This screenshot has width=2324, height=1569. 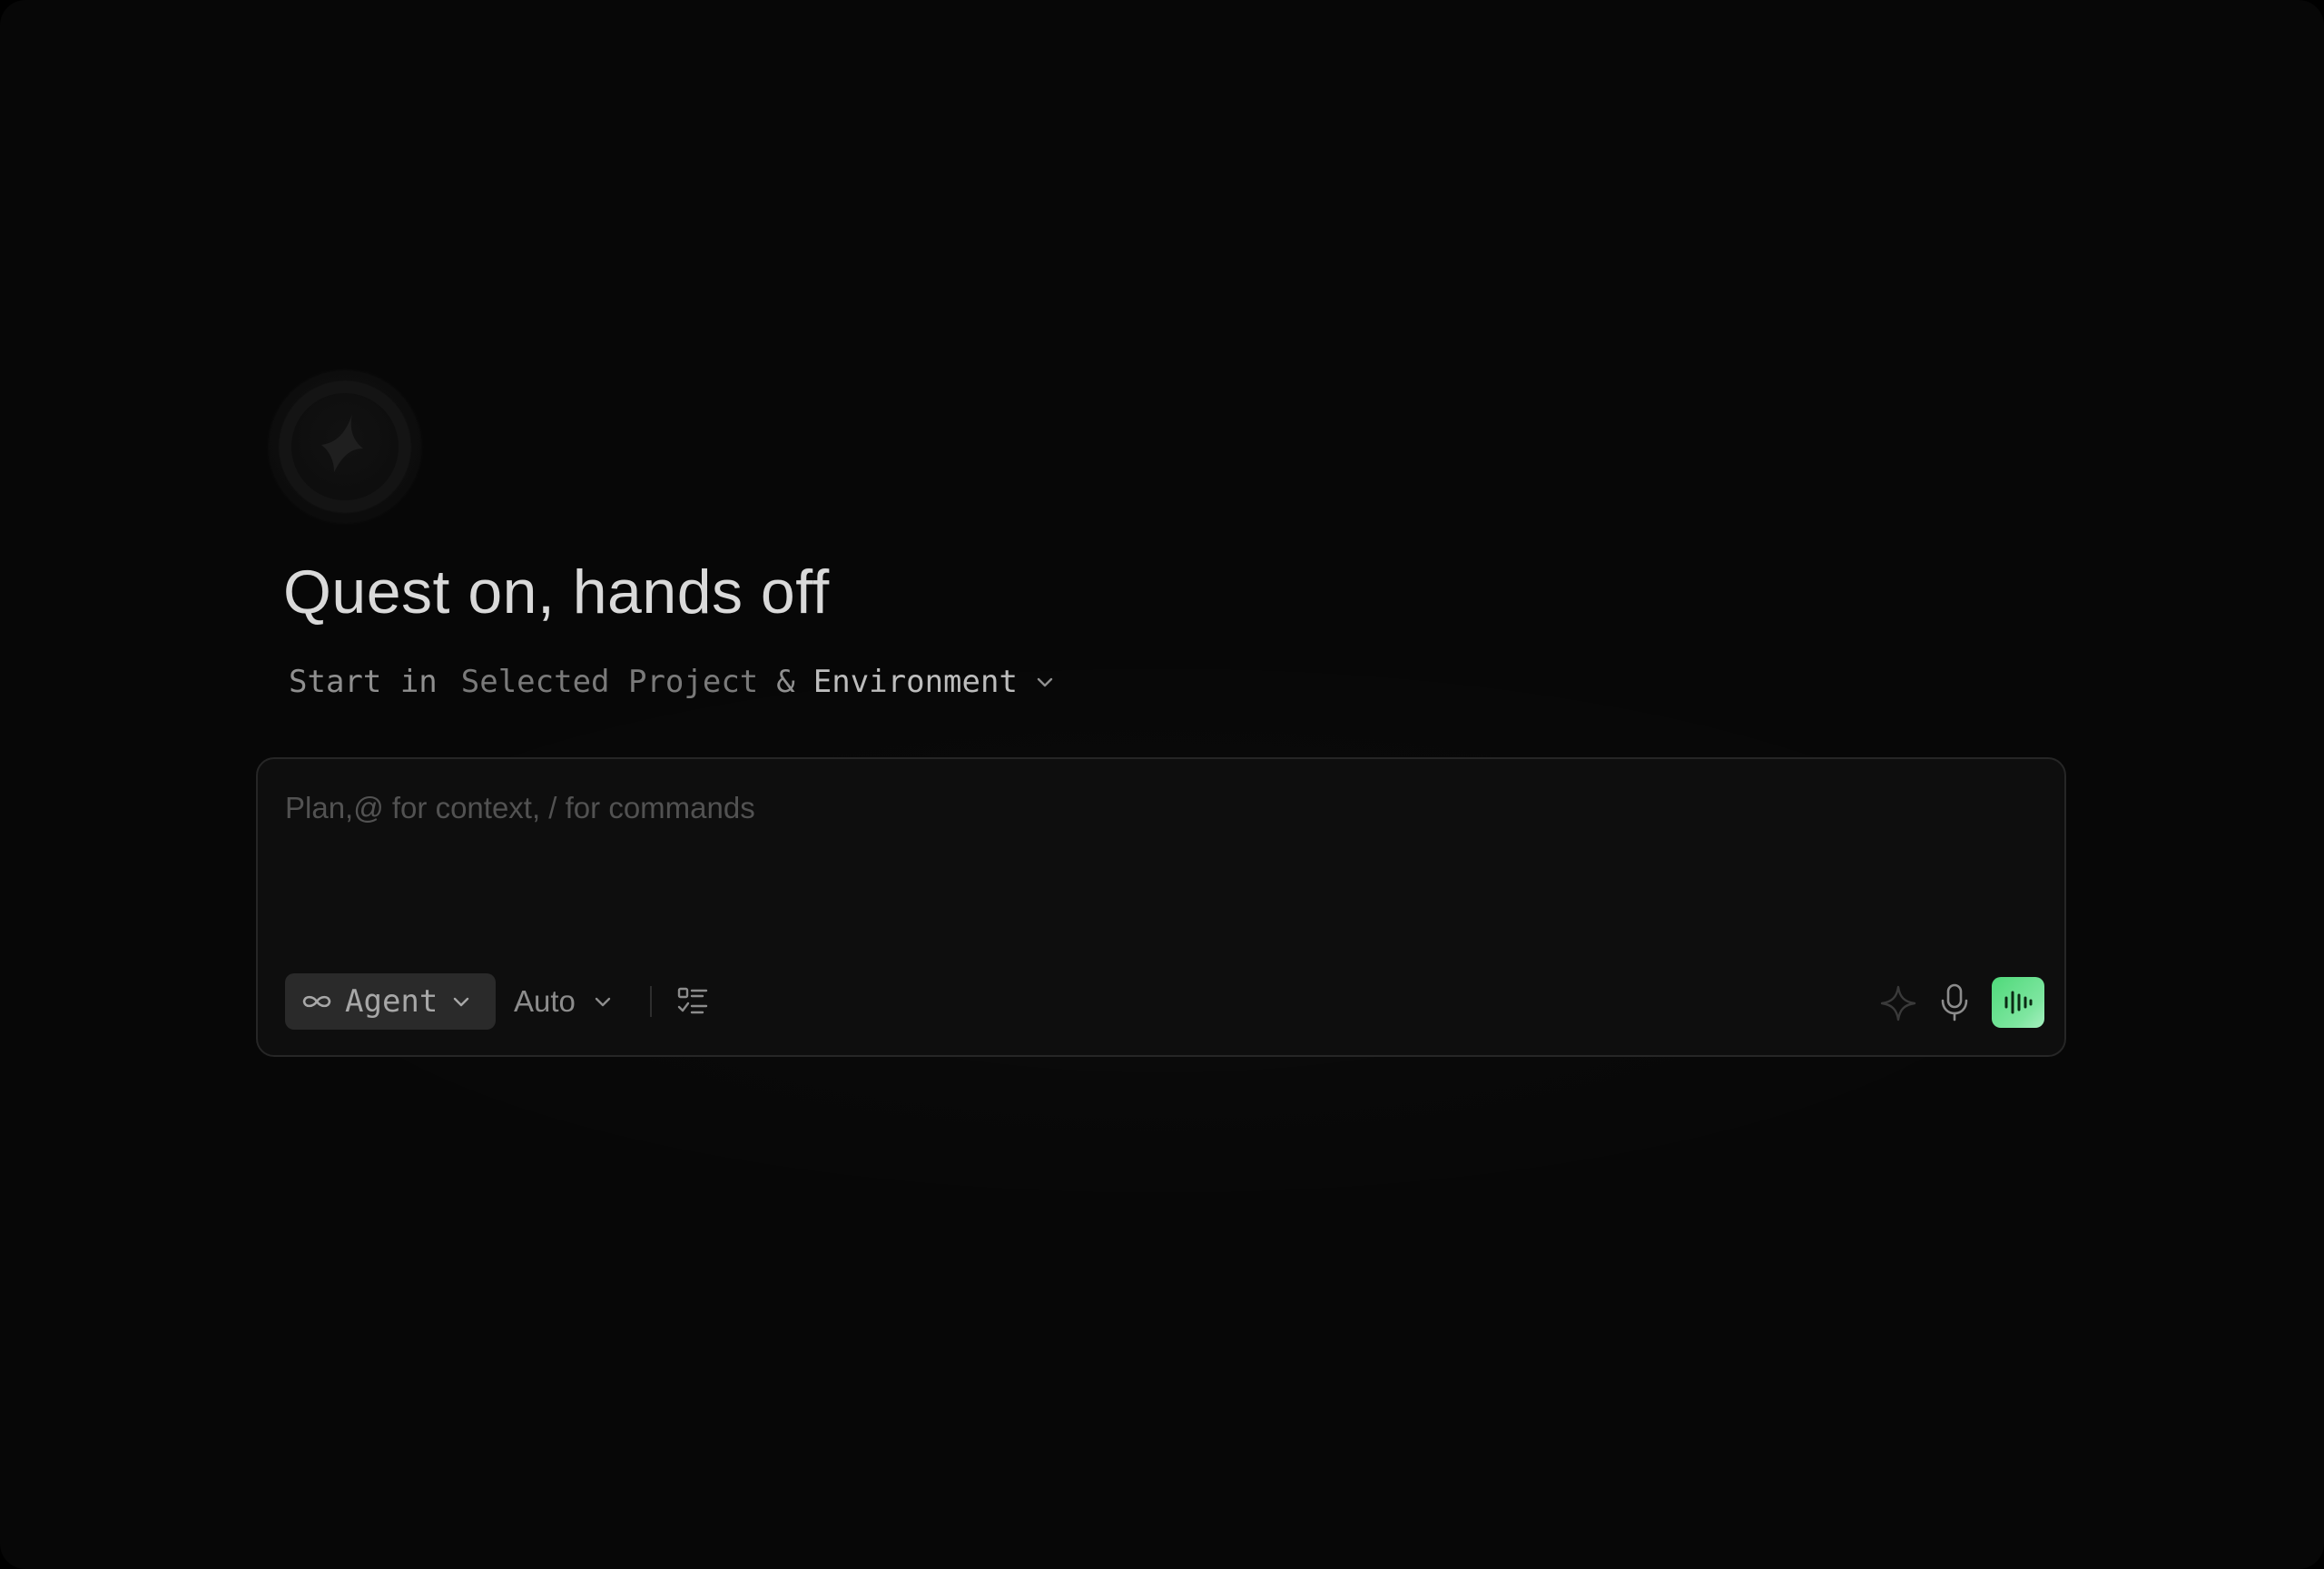 I want to click on model-selector: Auto, so click(x=564, y=1002).